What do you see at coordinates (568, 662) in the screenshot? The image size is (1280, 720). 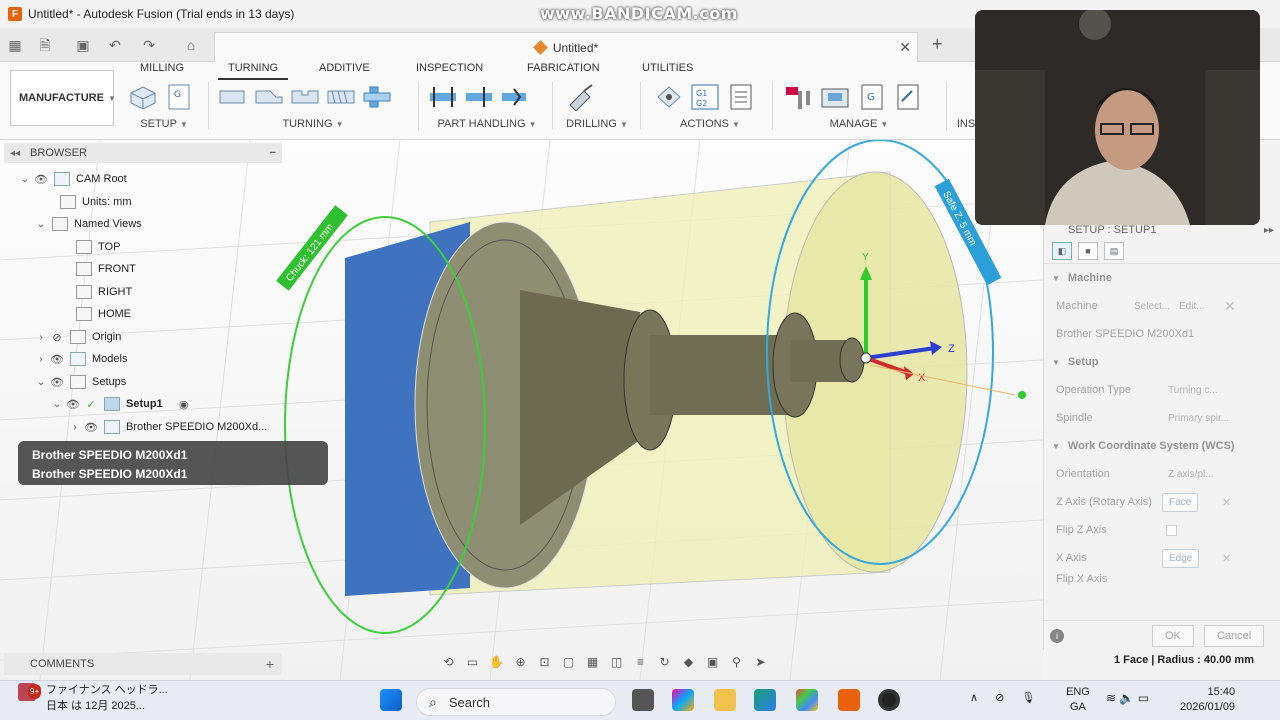 I see `display-settings-icon: ▢` at bounding box center [568, 662].